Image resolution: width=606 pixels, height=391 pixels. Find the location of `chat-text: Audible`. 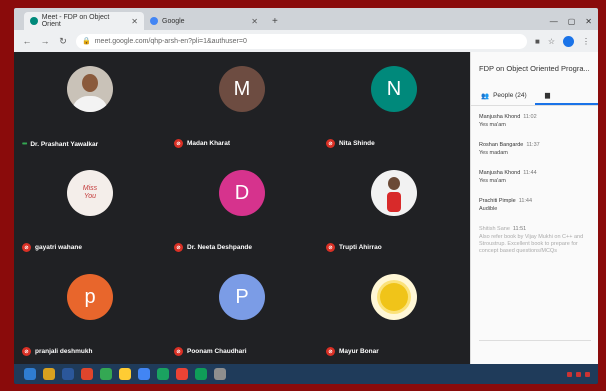

chat-text: Audible is located at coordinates (488, 209).